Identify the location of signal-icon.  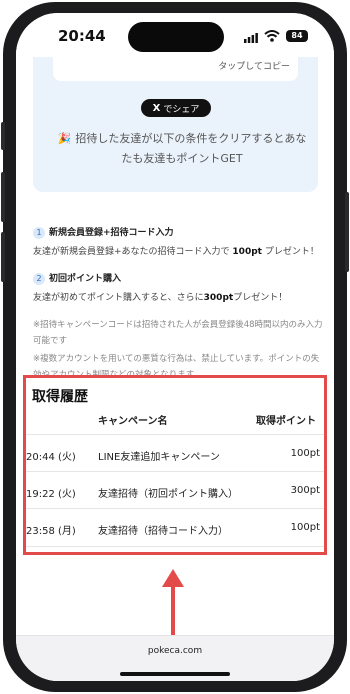
(251, 38).